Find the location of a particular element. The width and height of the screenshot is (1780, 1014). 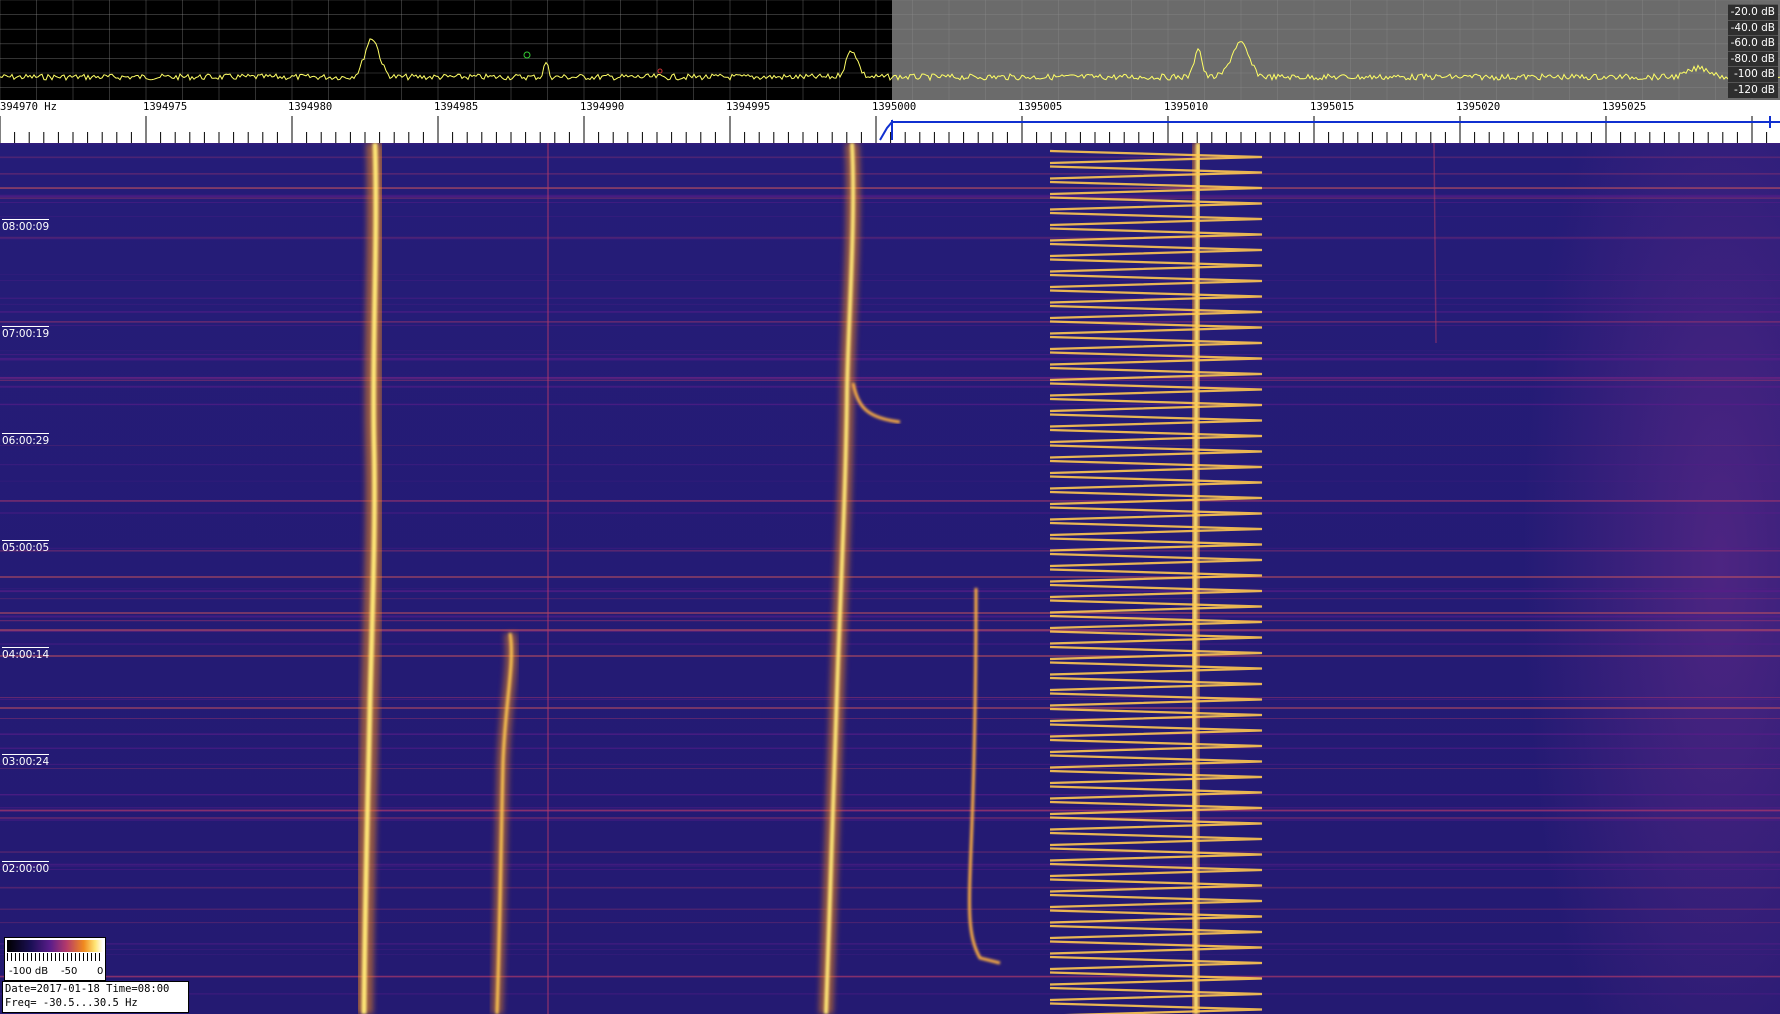

ruler-ticks is located at coordinates (884, 129).